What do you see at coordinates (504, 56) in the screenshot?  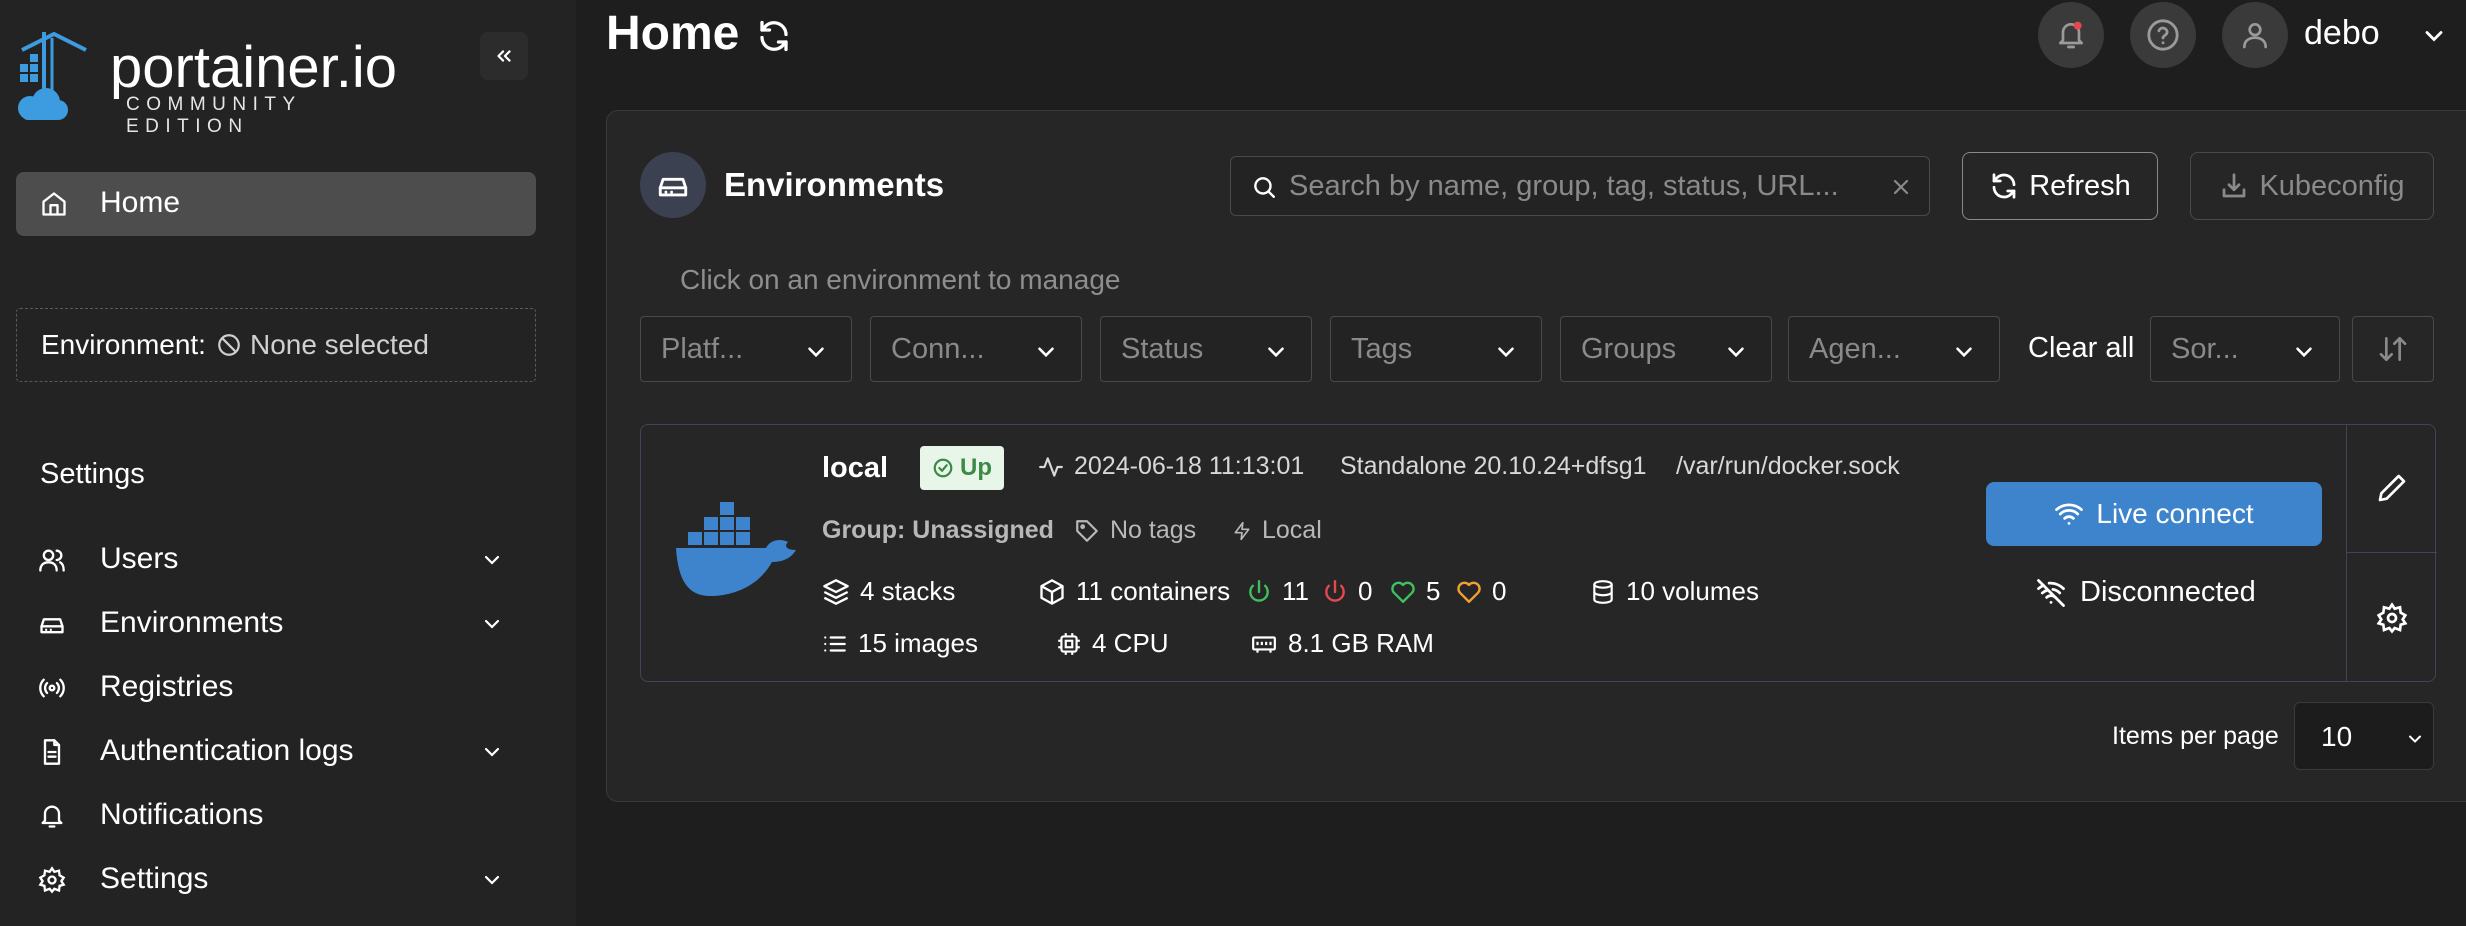 I see `collapse-sidebar-button` at bounding box center [504, 56].